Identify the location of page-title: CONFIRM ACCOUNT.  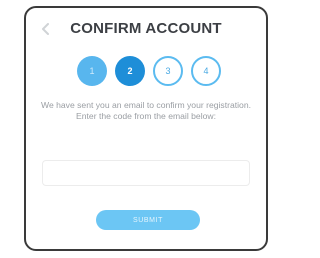
(146, 28).